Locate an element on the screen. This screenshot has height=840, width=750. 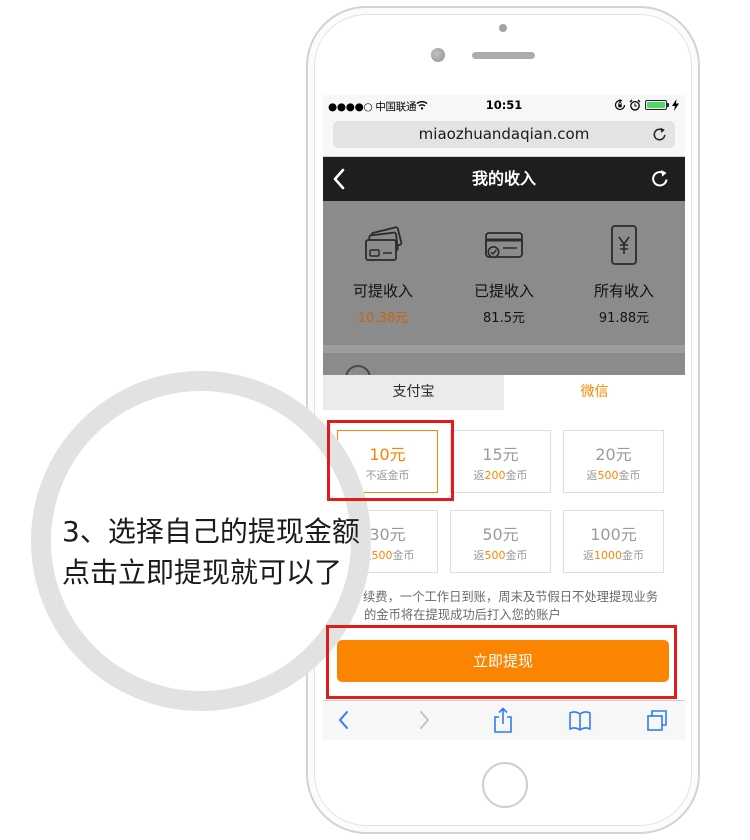
income-label: 可提收入 is located at coordinates (382, 291).